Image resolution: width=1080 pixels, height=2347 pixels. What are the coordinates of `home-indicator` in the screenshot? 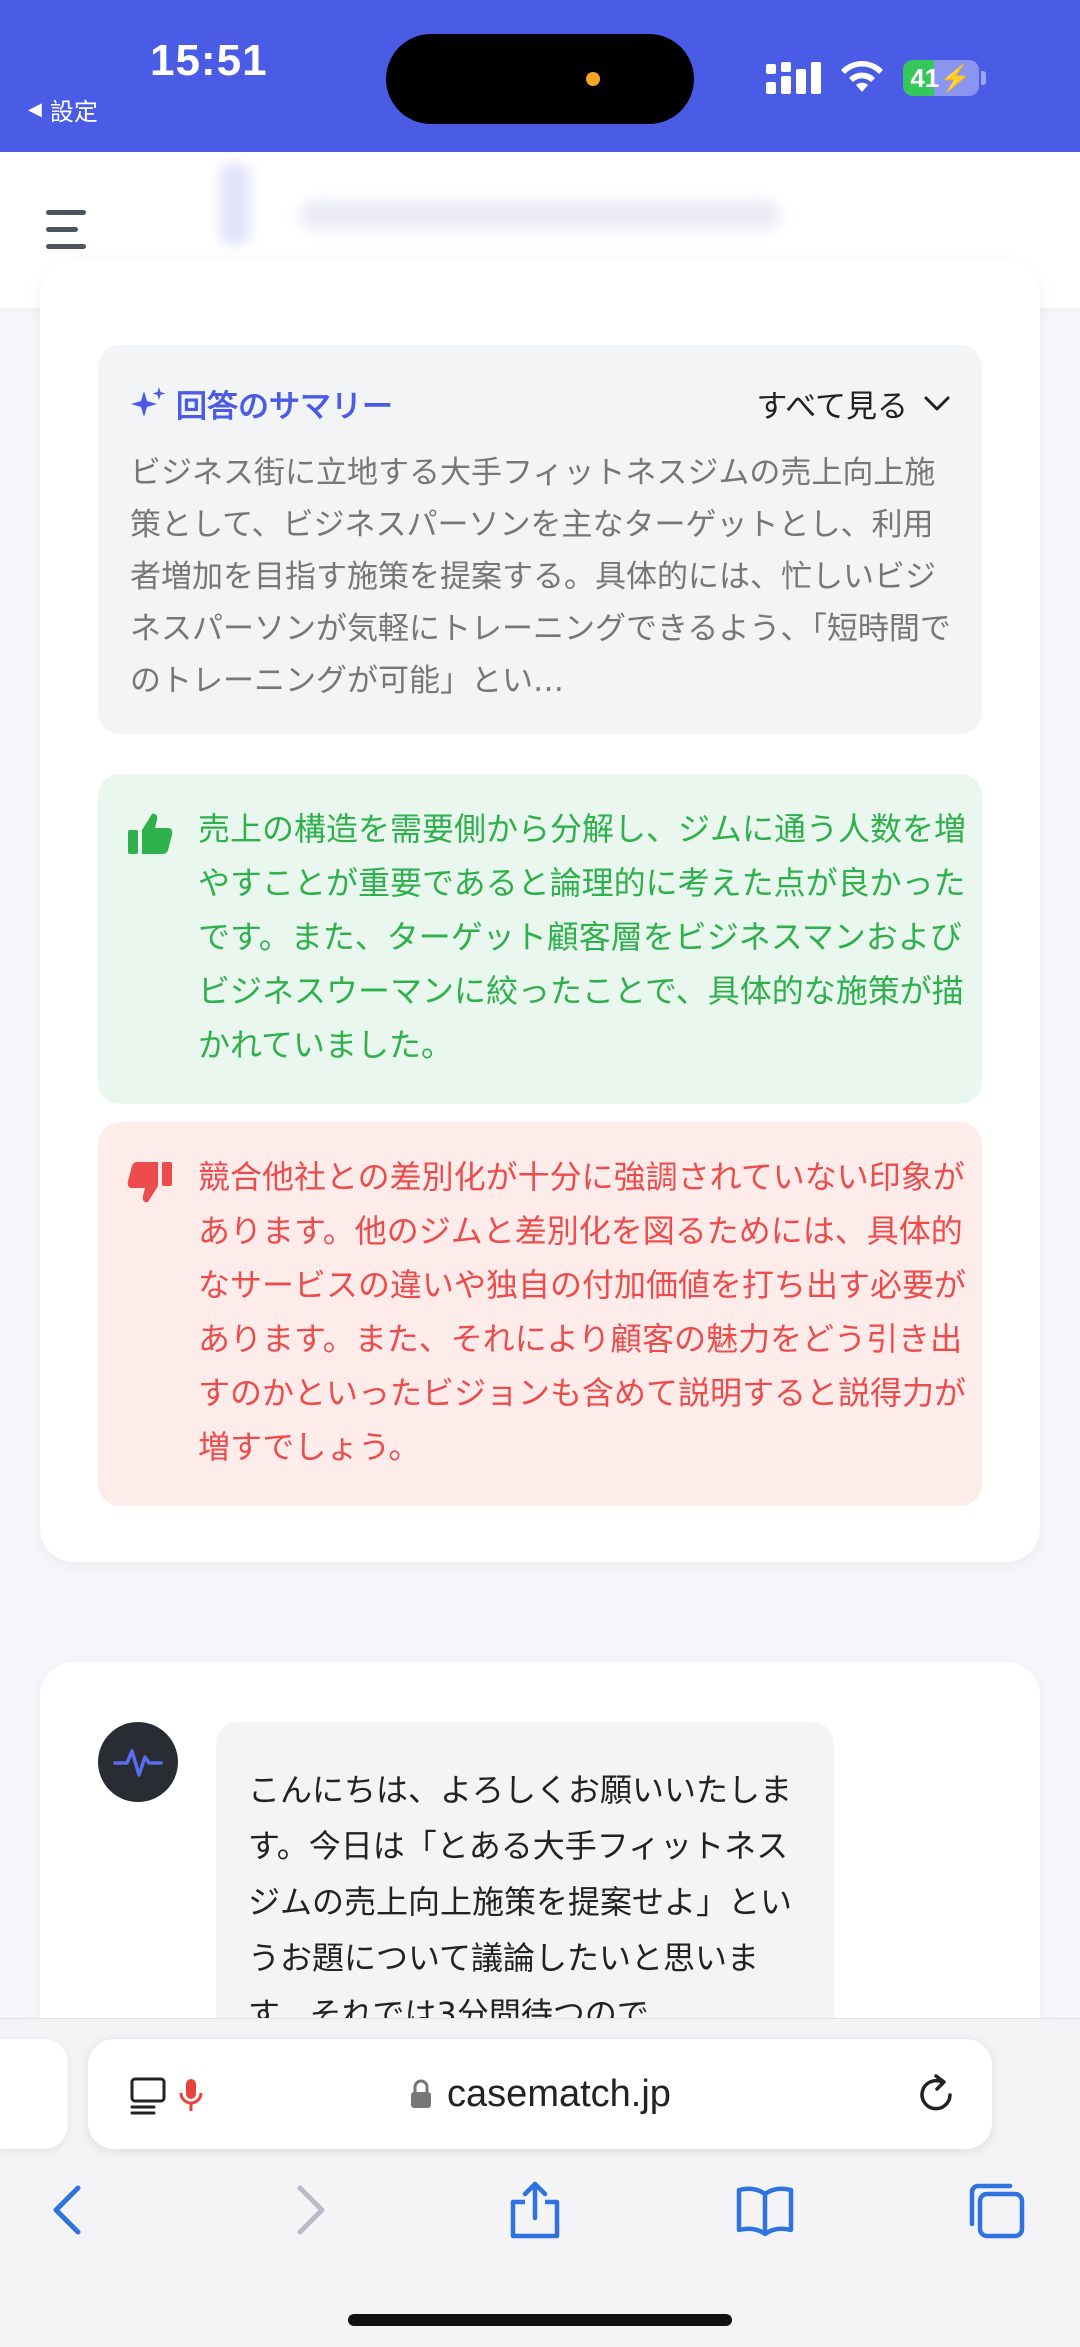 It's located at (540, 2320).